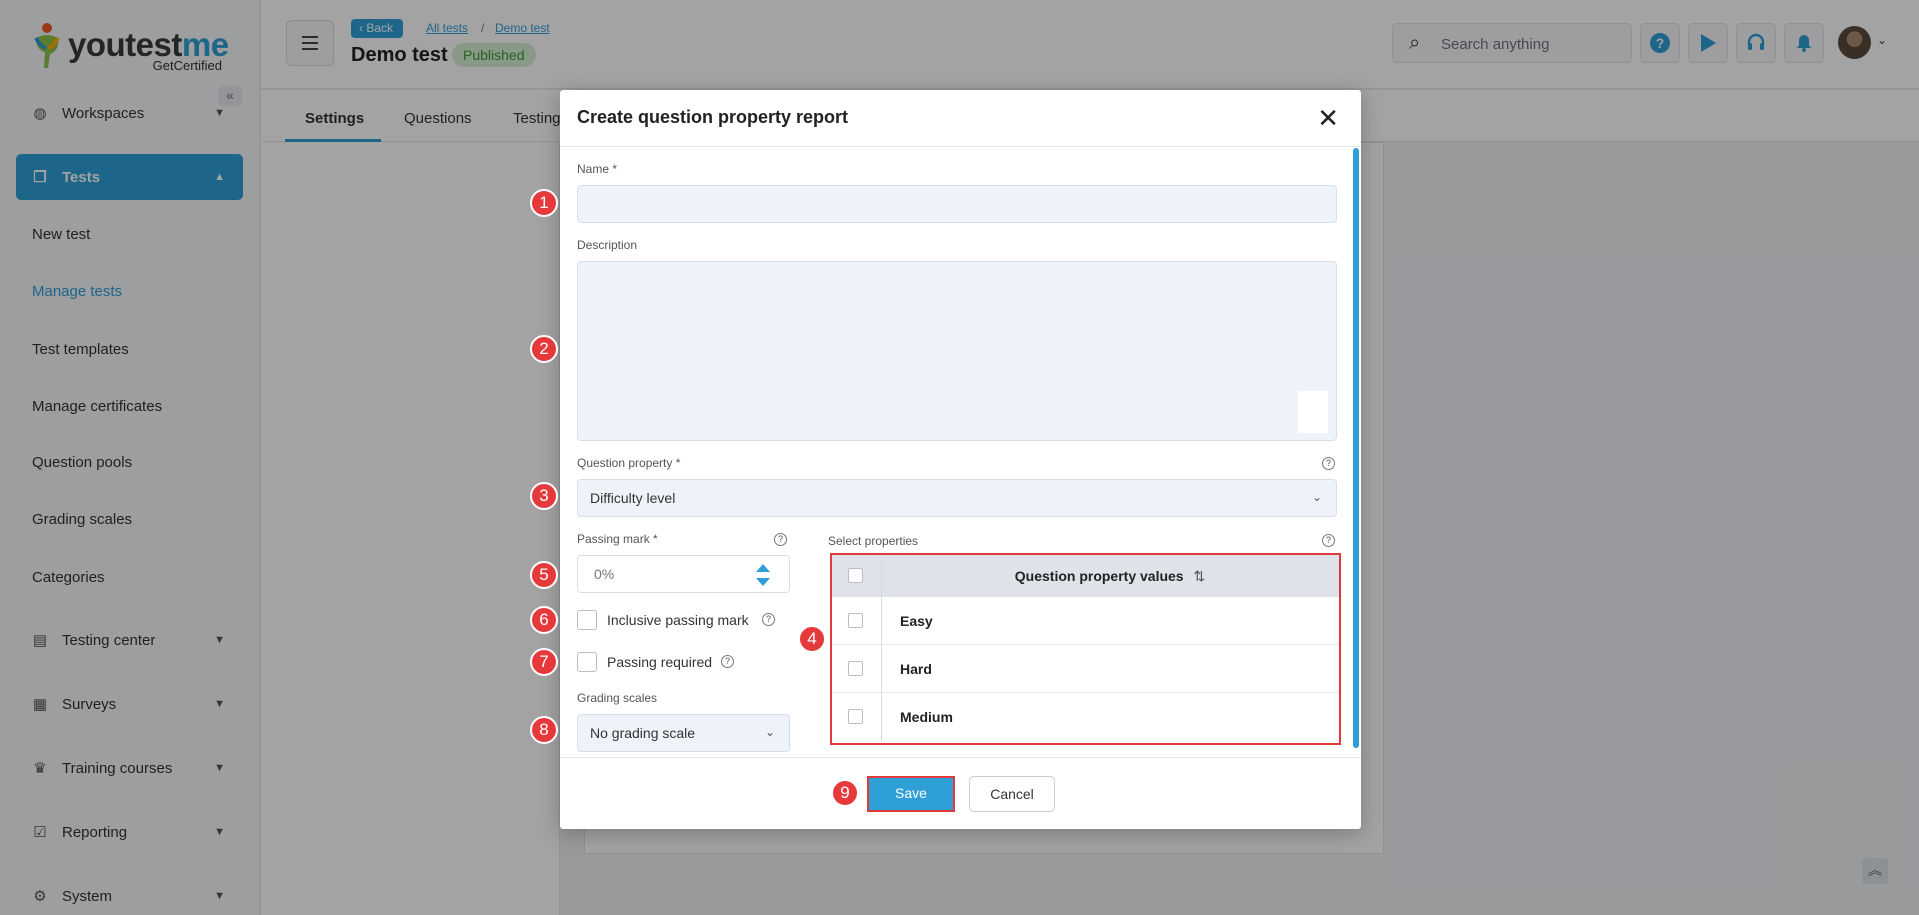  Describe the element at coordinates (1085, 669) in the screenshot. I see `table-row: Hard` at that location.